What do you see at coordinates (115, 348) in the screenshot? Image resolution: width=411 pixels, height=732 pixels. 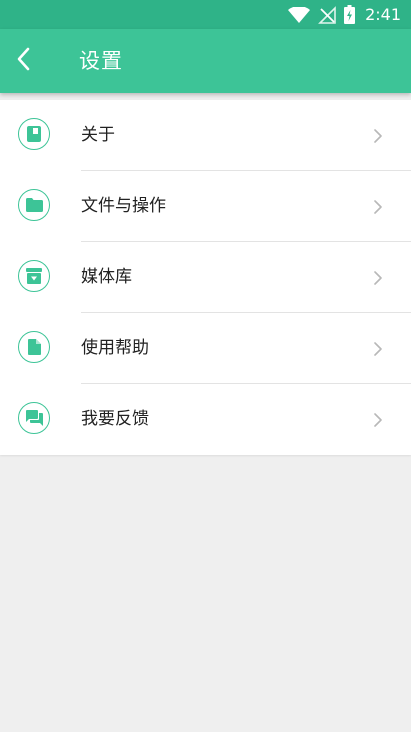 I see `settings-item-label: 使用帮助` at bounding box center [115, 348].